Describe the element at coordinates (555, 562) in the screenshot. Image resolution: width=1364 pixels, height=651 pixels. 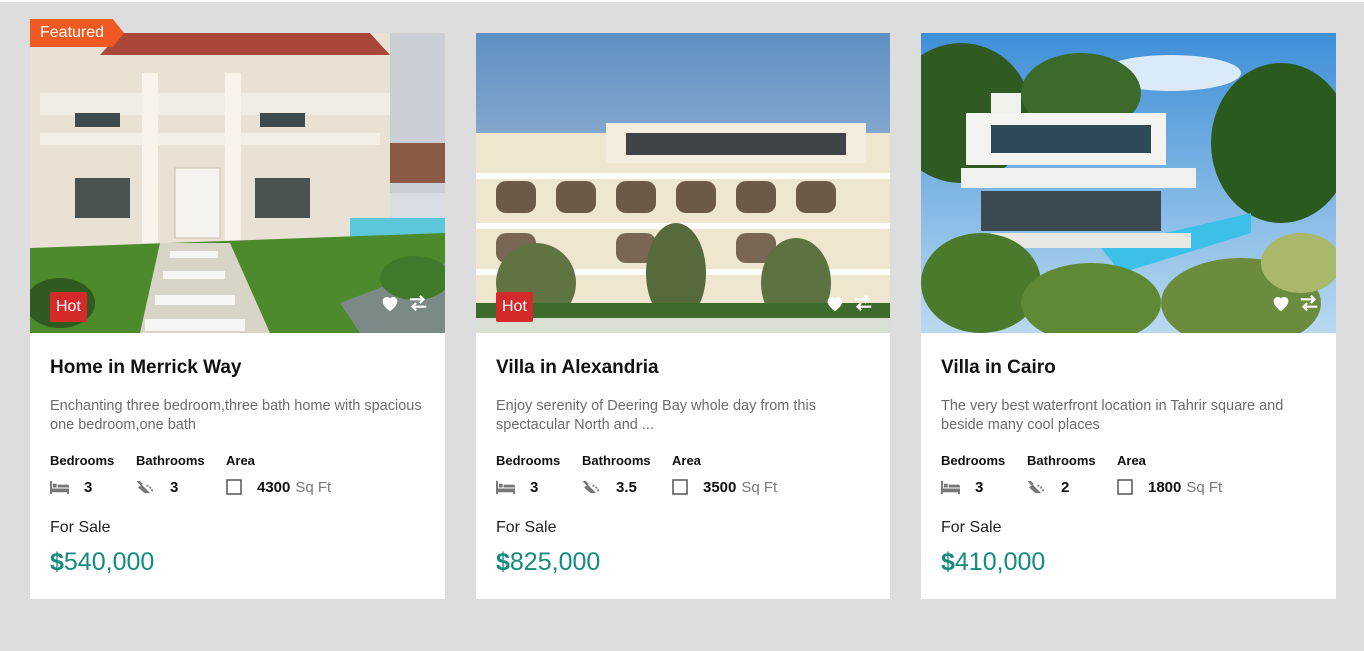
I see `price-value: 825,000` at that location.